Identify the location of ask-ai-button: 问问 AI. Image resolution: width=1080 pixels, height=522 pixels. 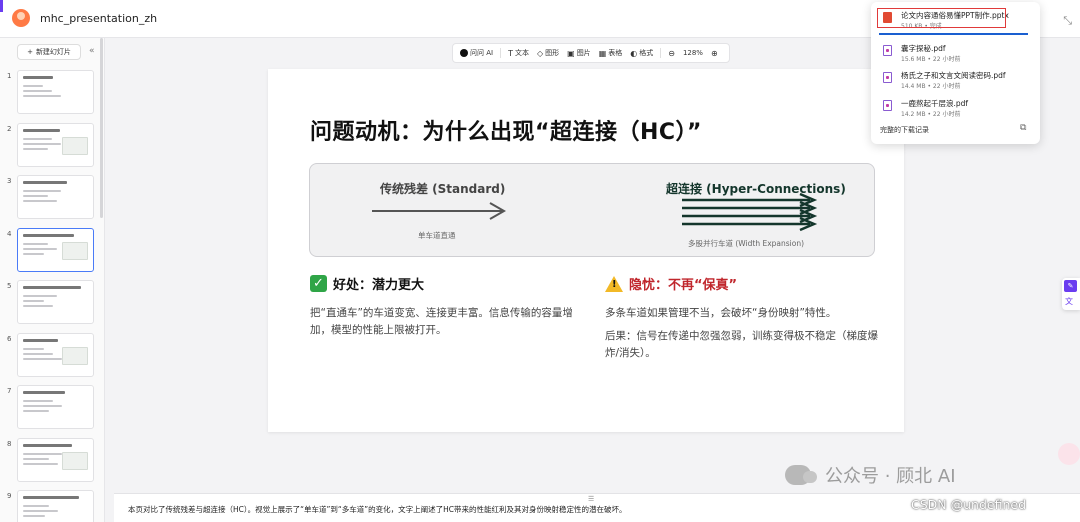
(476, 53).